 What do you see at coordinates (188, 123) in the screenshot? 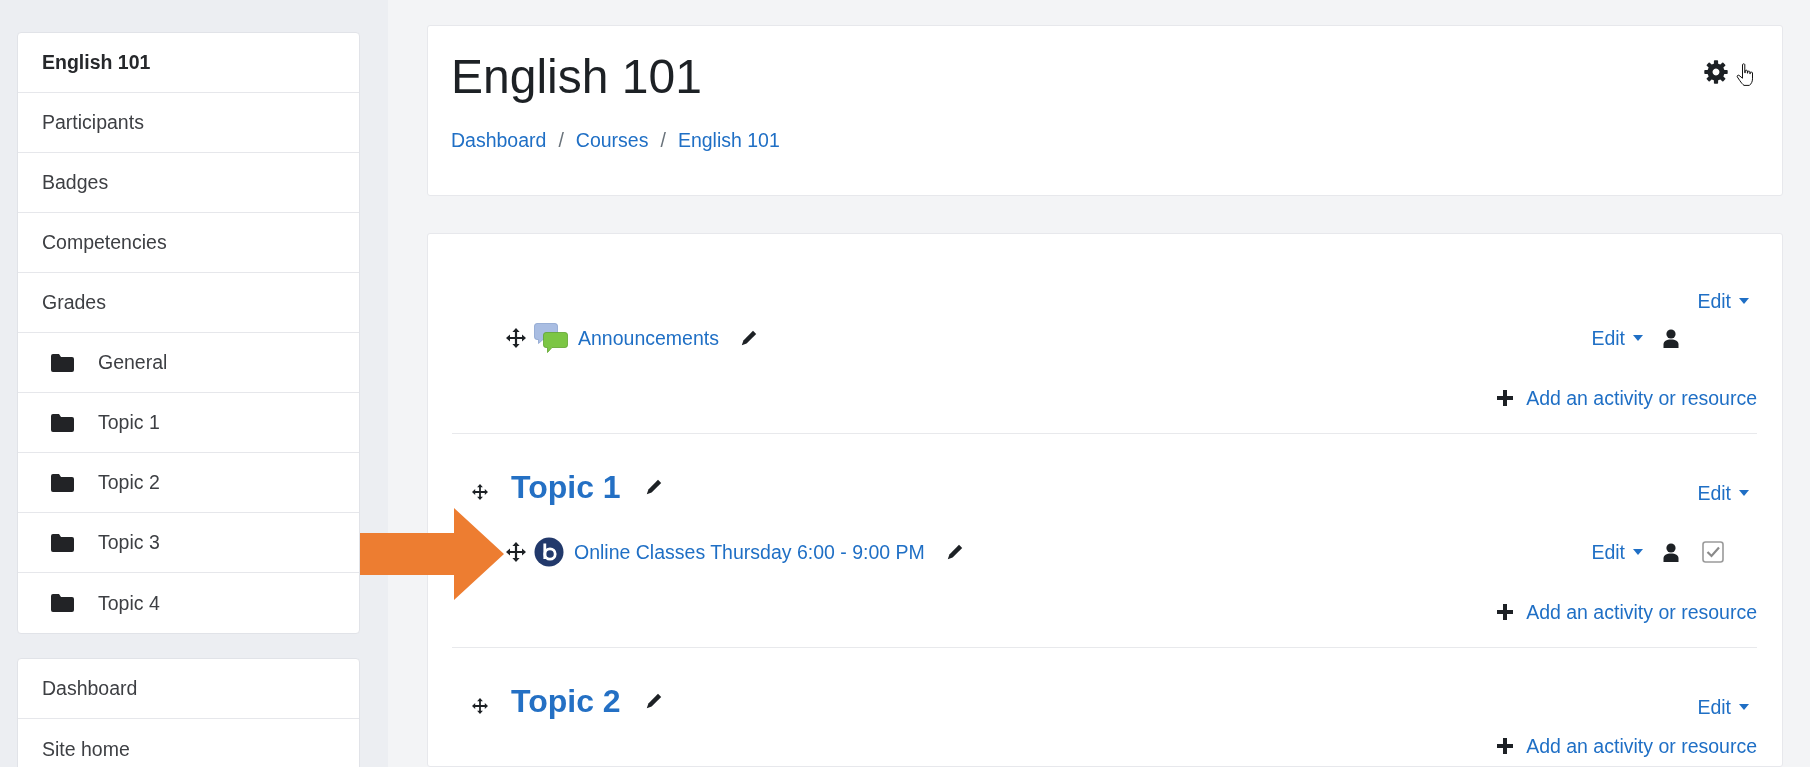
I see `nav-item: Participants` at bounding box center [188, 123].